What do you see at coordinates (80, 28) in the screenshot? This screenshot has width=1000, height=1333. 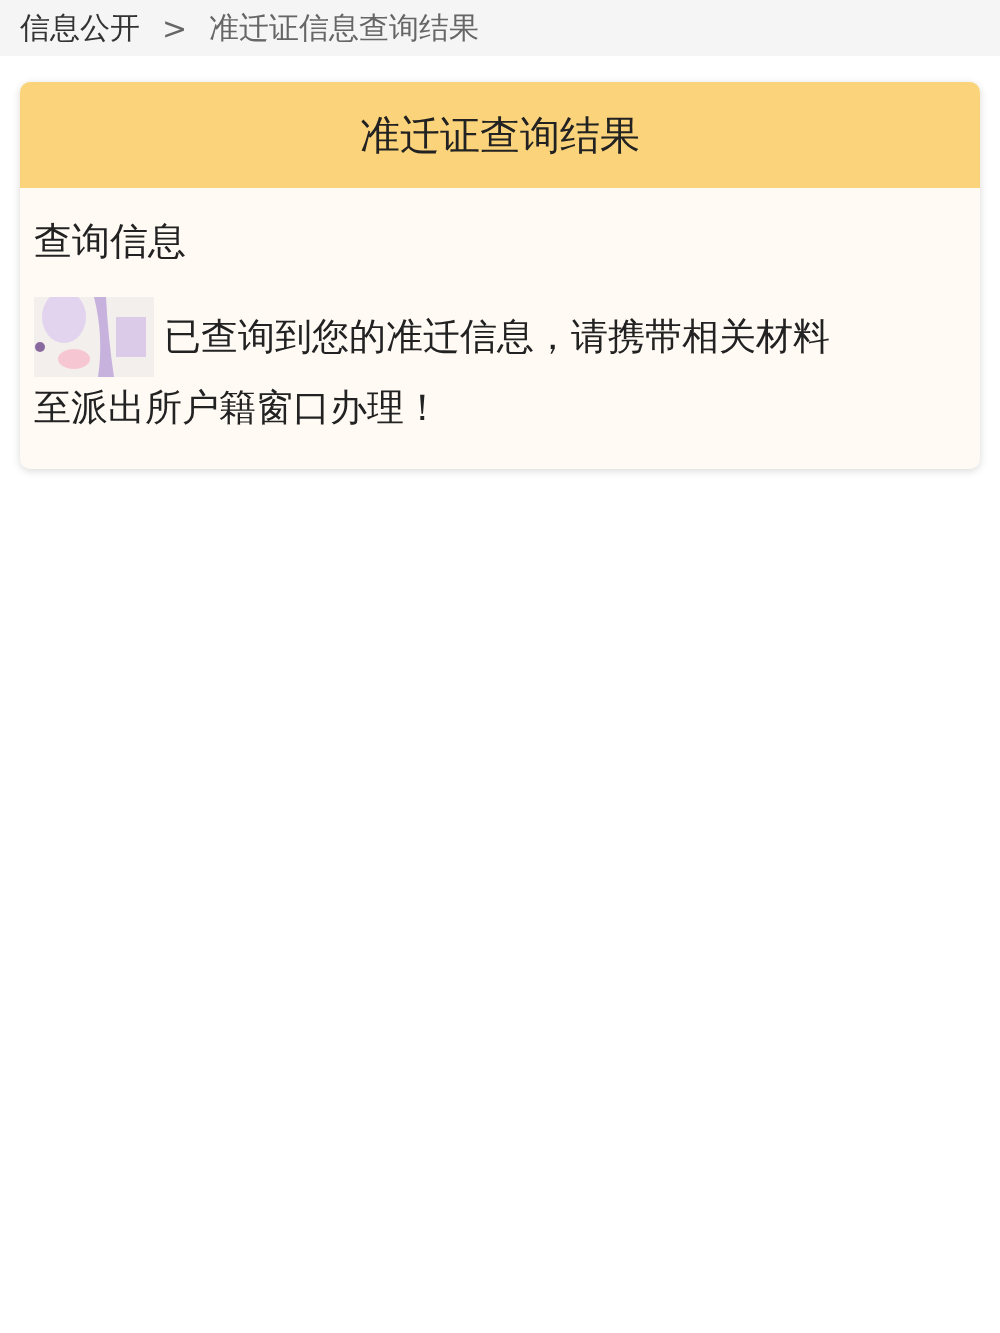 I see `breadcrumb-link: 信息公开` at bounding box center [80, 28].